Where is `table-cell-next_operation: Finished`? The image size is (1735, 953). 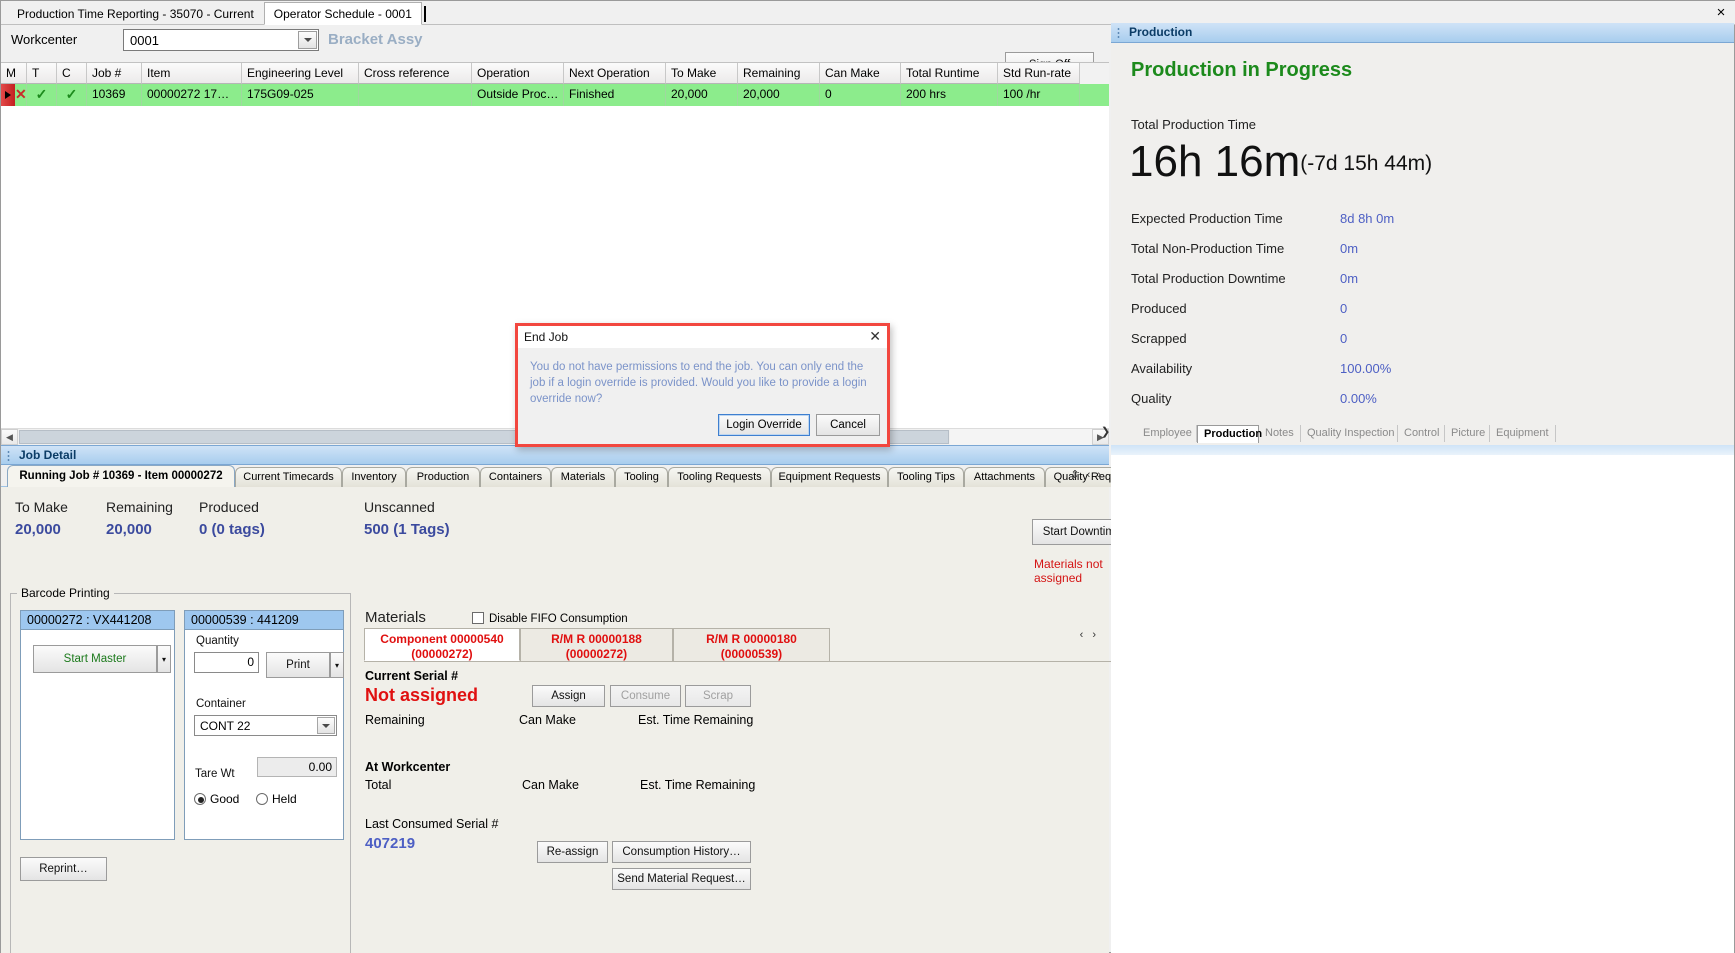
table-cell-next_operation: Finished is located at coordinates (615, 95).